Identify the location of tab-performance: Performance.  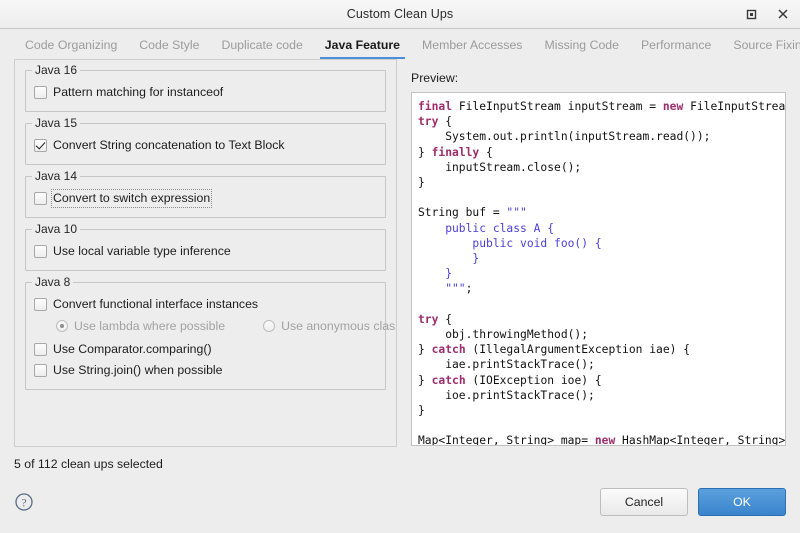
(676, 48).